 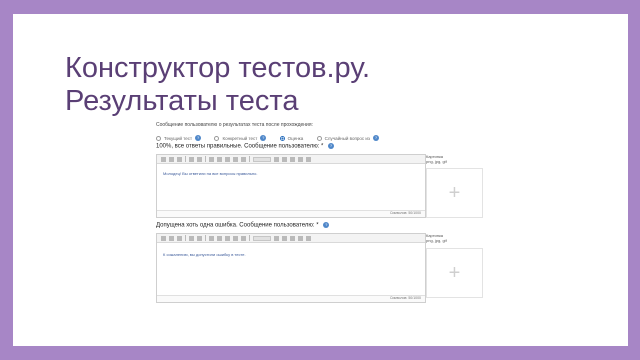 I want to click on image-side-panel-1: Картинка png, jpg, gif, so click(x=436, y=159).